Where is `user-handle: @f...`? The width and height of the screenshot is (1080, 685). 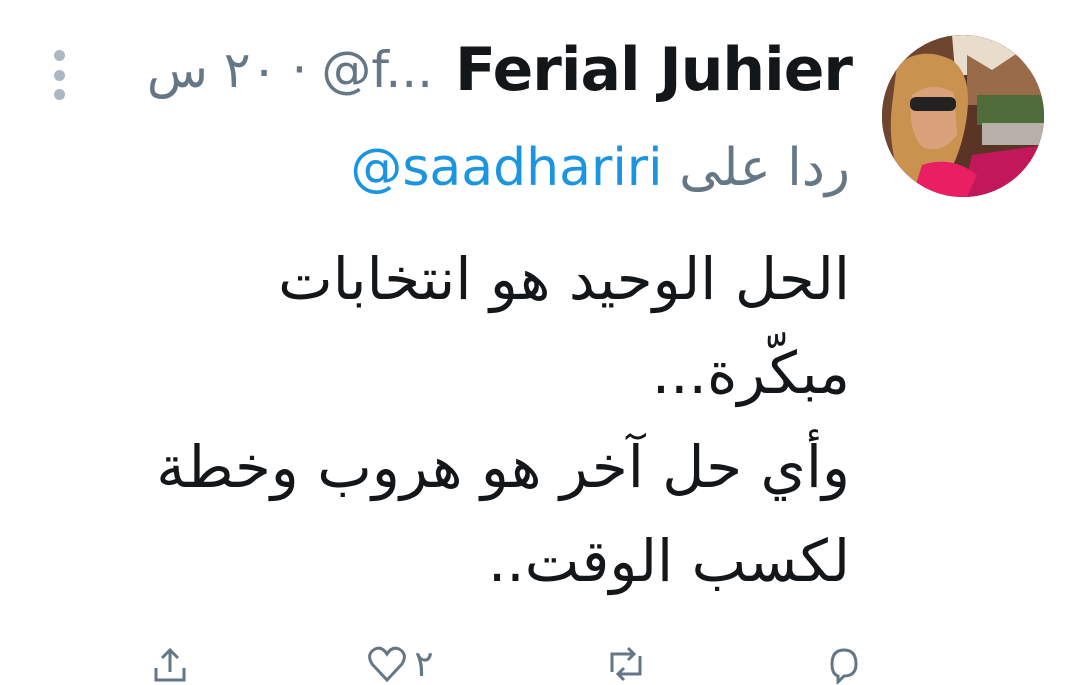 user-handle: @f... is located at coordinates (377, 70).